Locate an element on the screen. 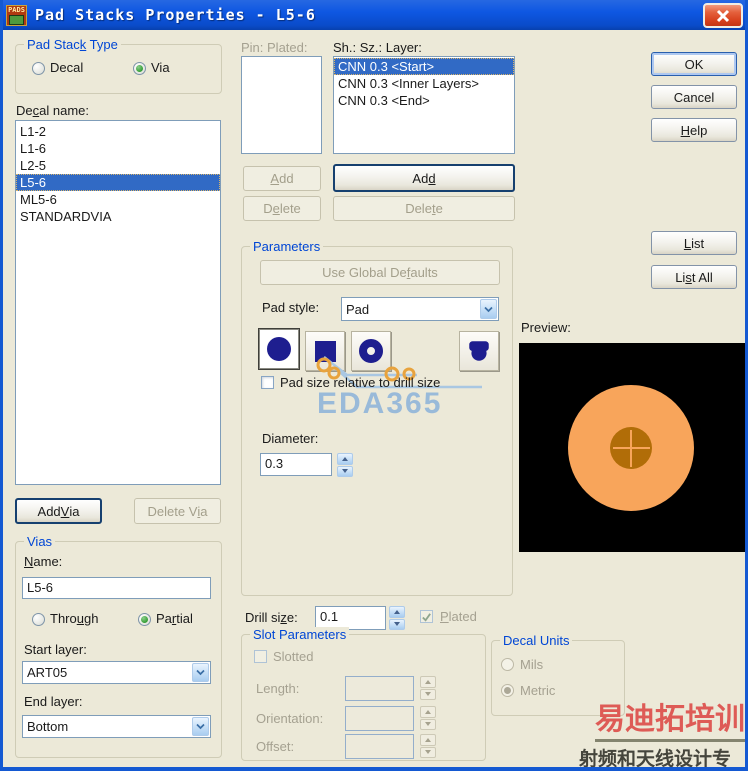  decal-radio is located at coordinates (38, 68).